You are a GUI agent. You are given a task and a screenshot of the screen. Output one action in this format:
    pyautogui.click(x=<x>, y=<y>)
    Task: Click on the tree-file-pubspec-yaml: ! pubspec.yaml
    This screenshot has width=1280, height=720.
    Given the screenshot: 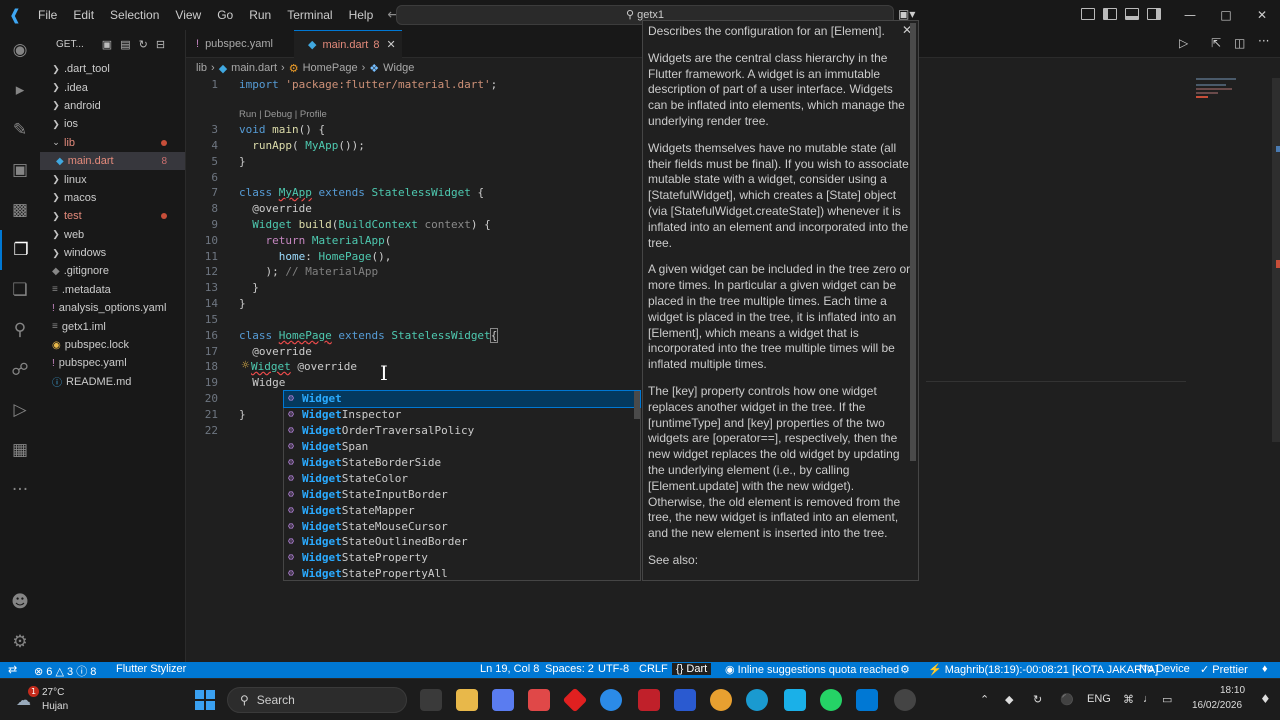 What is the action you would take?
    pyautogui.click(x=112, y=363)
    